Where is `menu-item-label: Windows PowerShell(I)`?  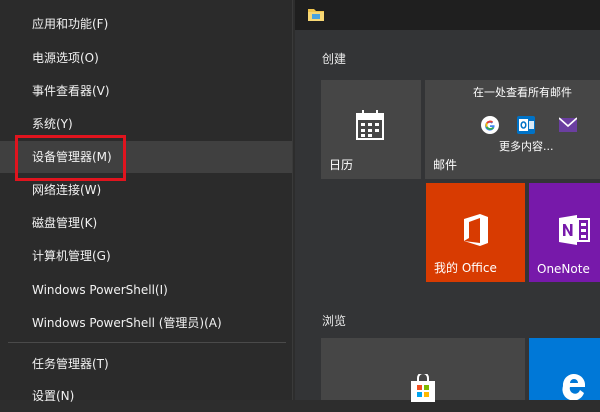
menu-item-label: Windows PowerShell(I) is located at coordinates (100, 290).